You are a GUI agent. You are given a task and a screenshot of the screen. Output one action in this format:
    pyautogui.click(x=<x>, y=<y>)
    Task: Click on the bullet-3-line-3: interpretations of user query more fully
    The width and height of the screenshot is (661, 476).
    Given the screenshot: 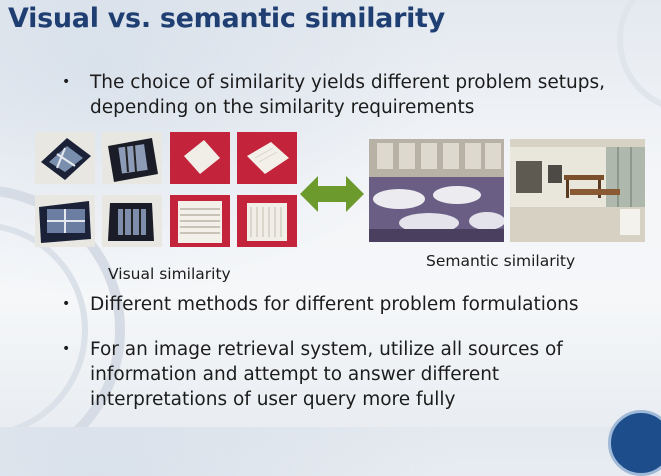 What is the action you would take?
    pyautogui.click(x=273, y=399)
    